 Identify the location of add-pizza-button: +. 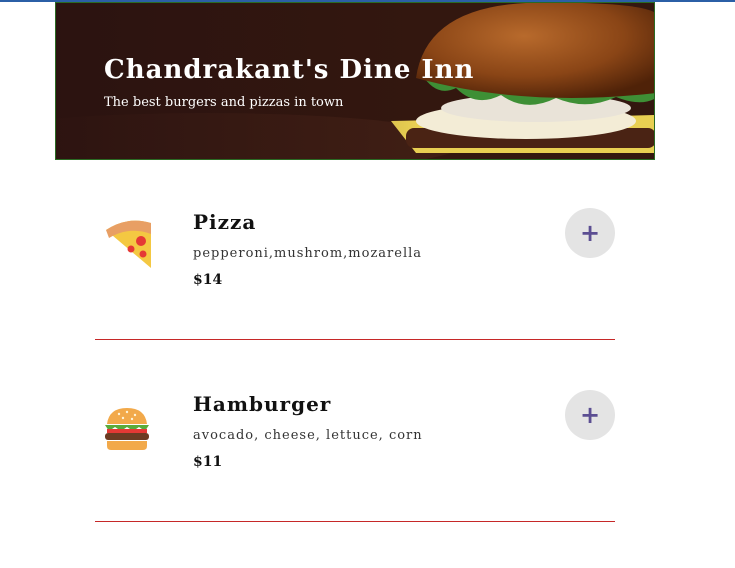
(590, 233).